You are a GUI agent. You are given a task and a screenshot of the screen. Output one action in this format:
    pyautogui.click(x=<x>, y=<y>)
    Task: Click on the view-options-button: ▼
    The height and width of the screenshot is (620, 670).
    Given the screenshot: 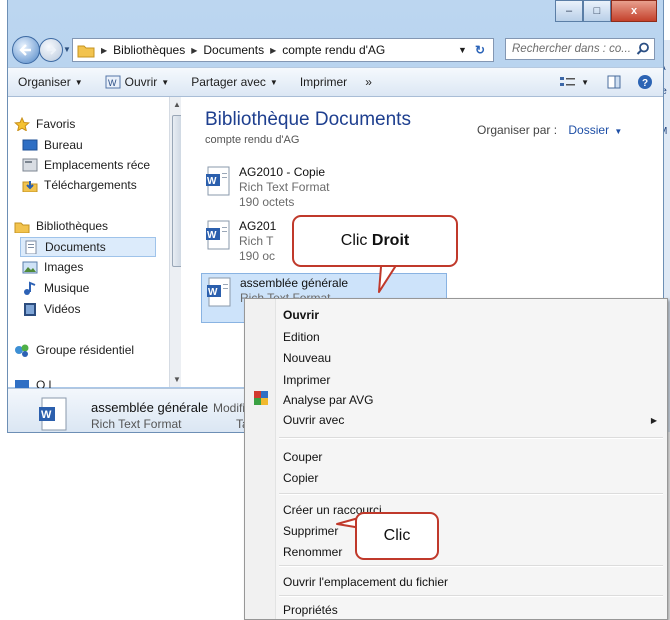 What is the action you would take?
    pyautogui.click(x=574, y=82)
    